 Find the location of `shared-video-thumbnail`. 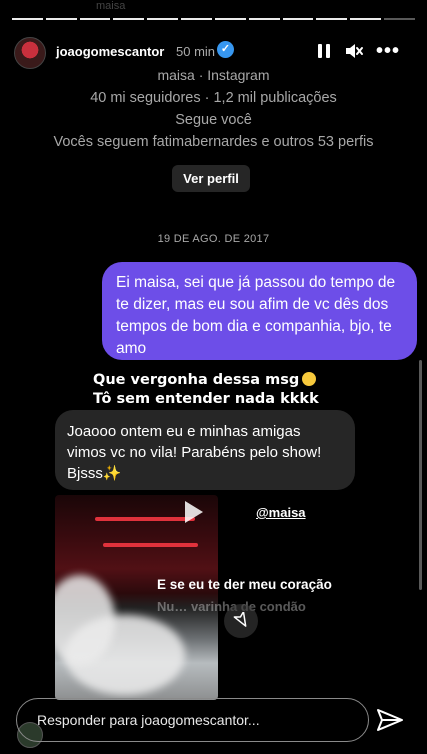

shared-video-thumbnail is located at coordinates (136, 597).